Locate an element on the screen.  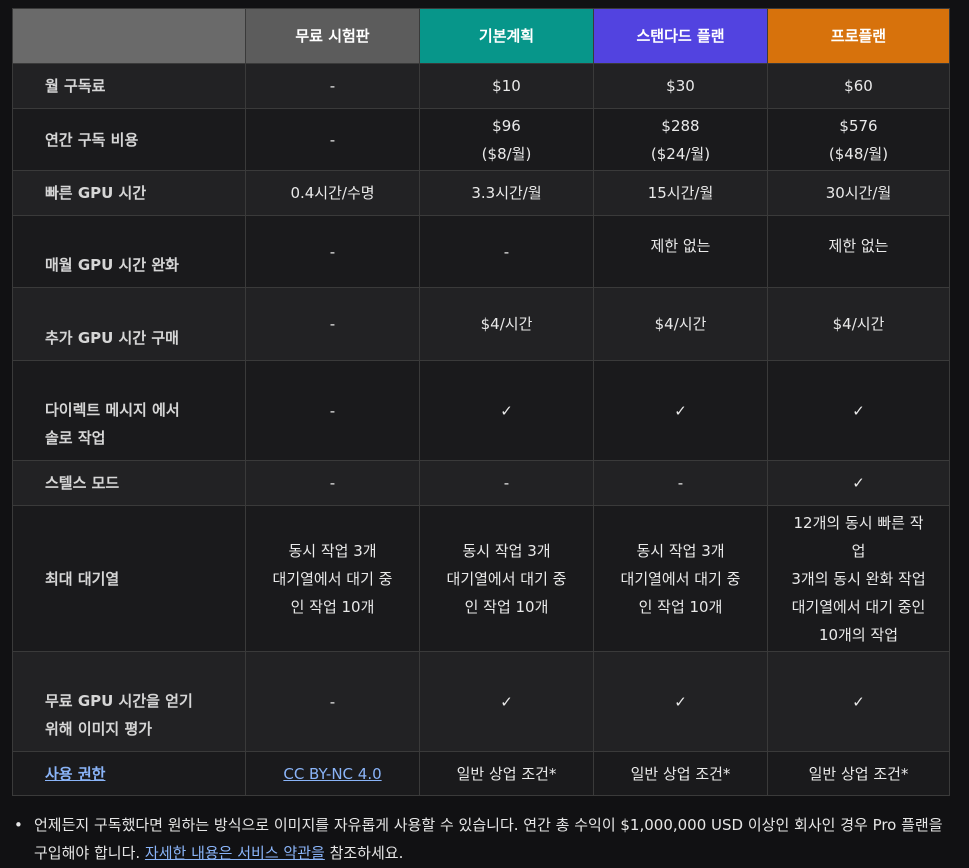
cell-standard: $288 ($24/월) is located at coordinates (680, 139).